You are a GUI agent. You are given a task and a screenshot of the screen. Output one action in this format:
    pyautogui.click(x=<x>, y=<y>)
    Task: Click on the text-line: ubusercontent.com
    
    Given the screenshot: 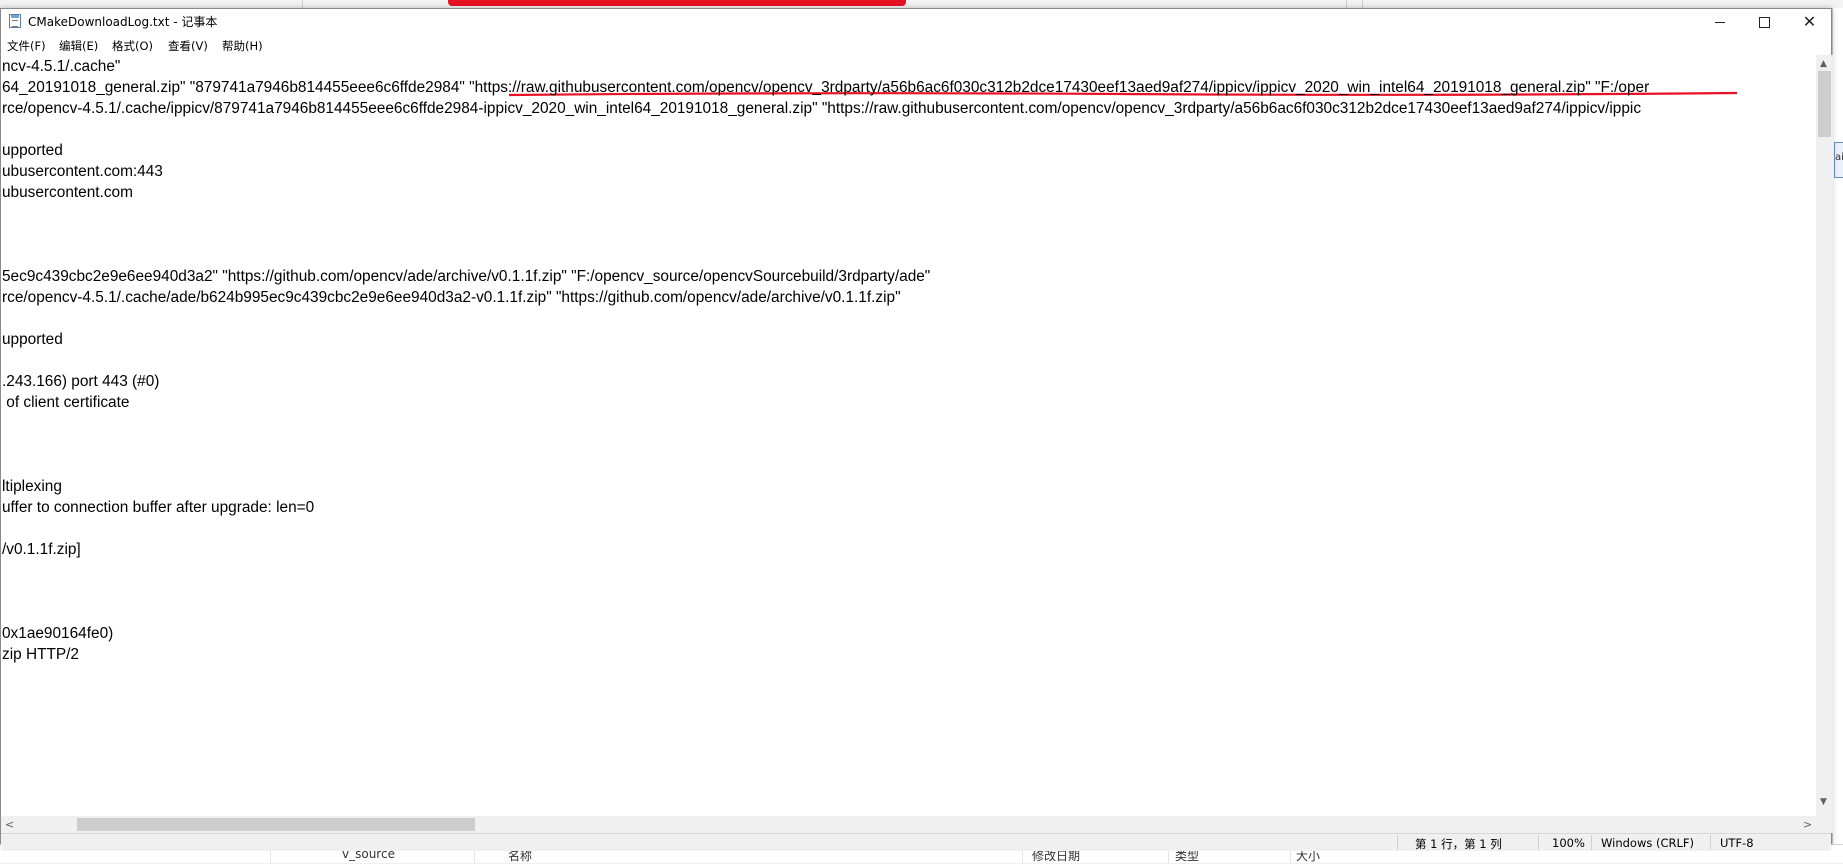 What is the action you would take?
    pyautogui.click(x=67, y=192)
    